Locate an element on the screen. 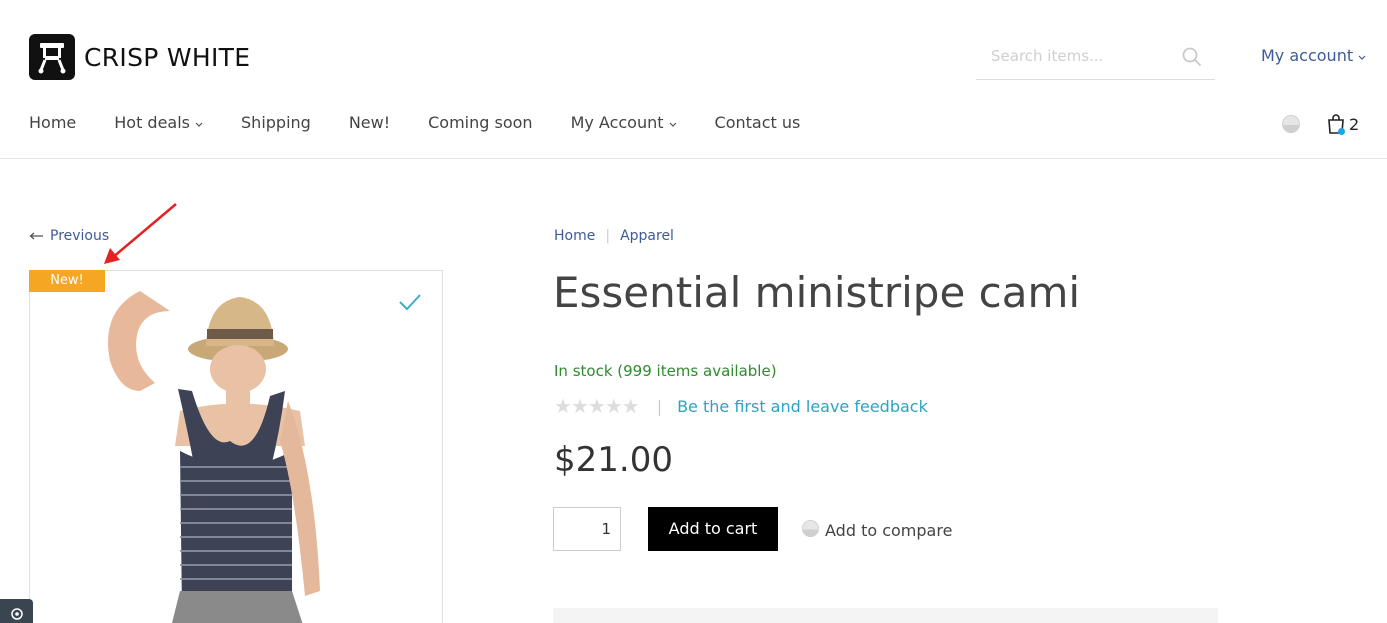 The height and width of the screenshot is (623, 1387). nav-item-my-account: My Account is located at coordinates (624, 122).